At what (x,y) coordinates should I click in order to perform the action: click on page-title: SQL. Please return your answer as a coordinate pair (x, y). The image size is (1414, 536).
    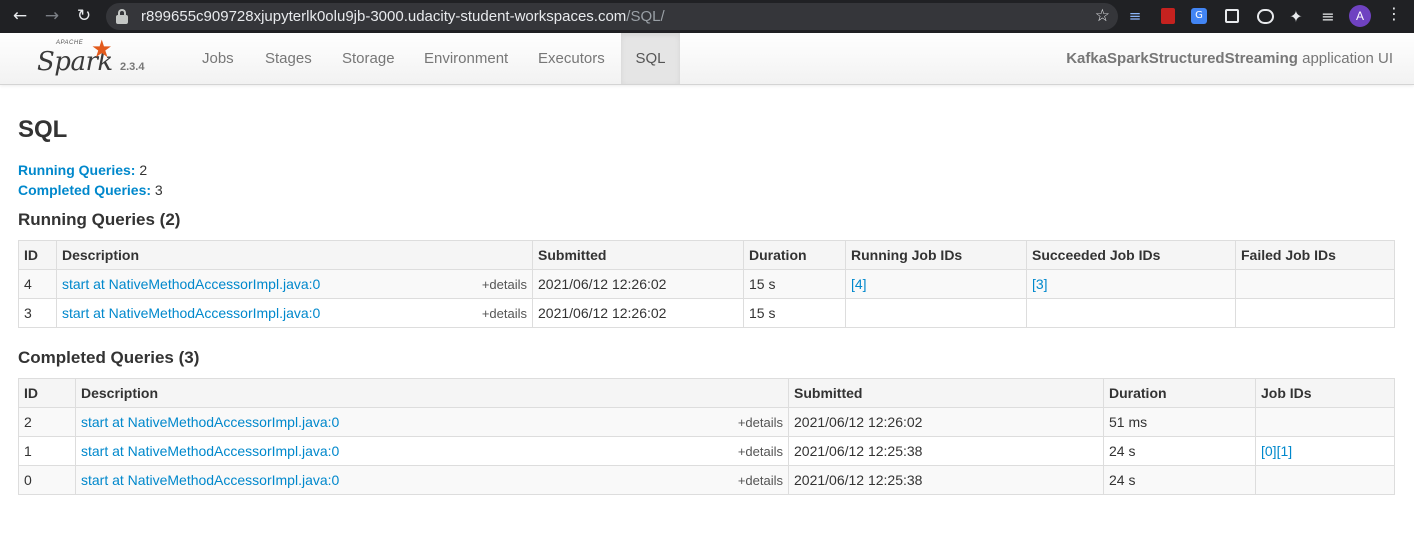
    Looking at the image, I should click on (43, 129).